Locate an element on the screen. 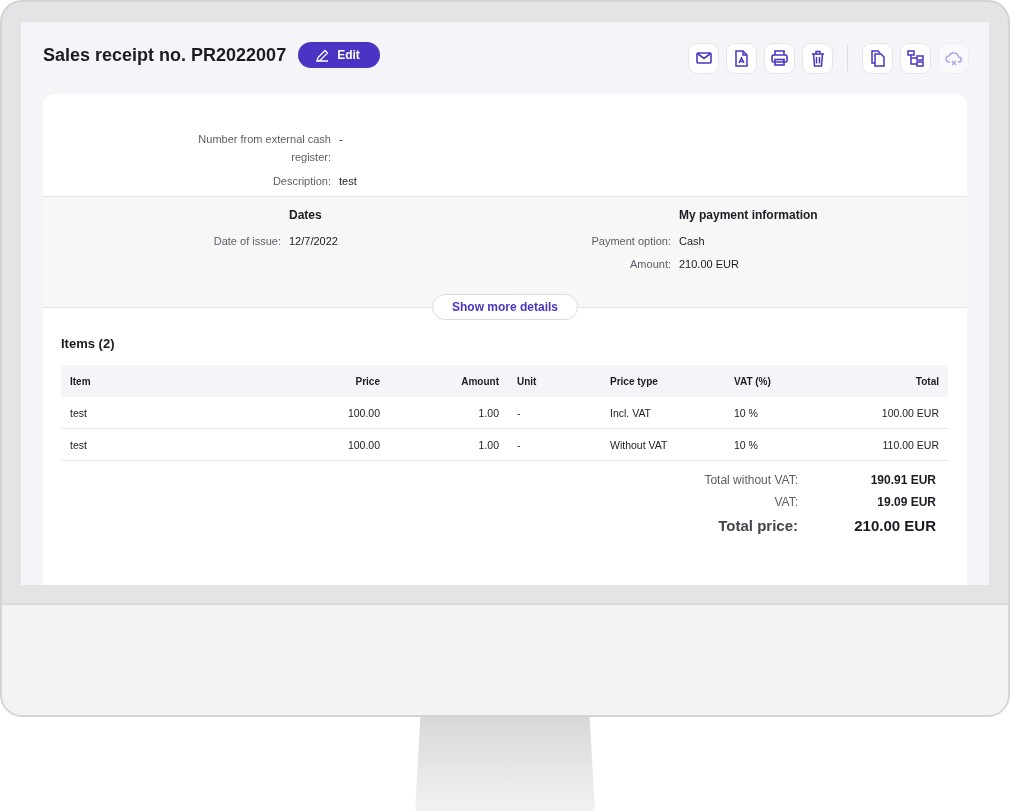 The image size is (1011, 811). copy-icon is located at coordinates (877, 58).